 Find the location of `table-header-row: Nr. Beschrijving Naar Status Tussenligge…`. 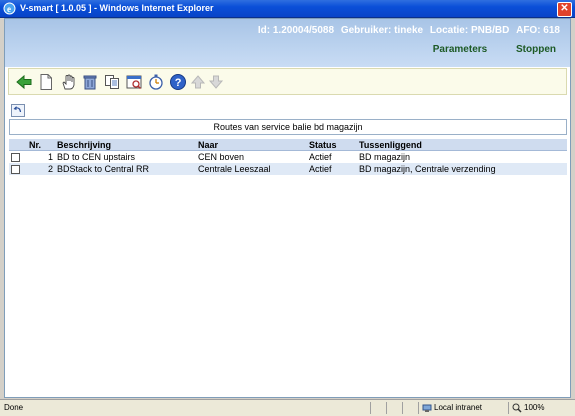

table-header-row: Nr. Beschrijving Naar Status Tussenligge… is located at coordinates (288, 145).